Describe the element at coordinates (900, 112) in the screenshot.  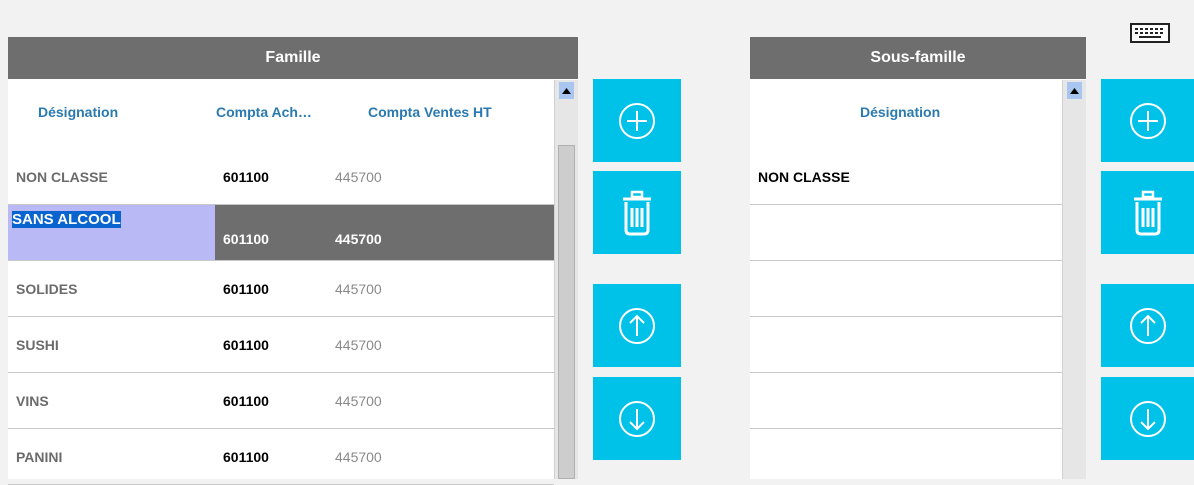
I see `sous-famille-column-header-designation: Désignation` at that location.